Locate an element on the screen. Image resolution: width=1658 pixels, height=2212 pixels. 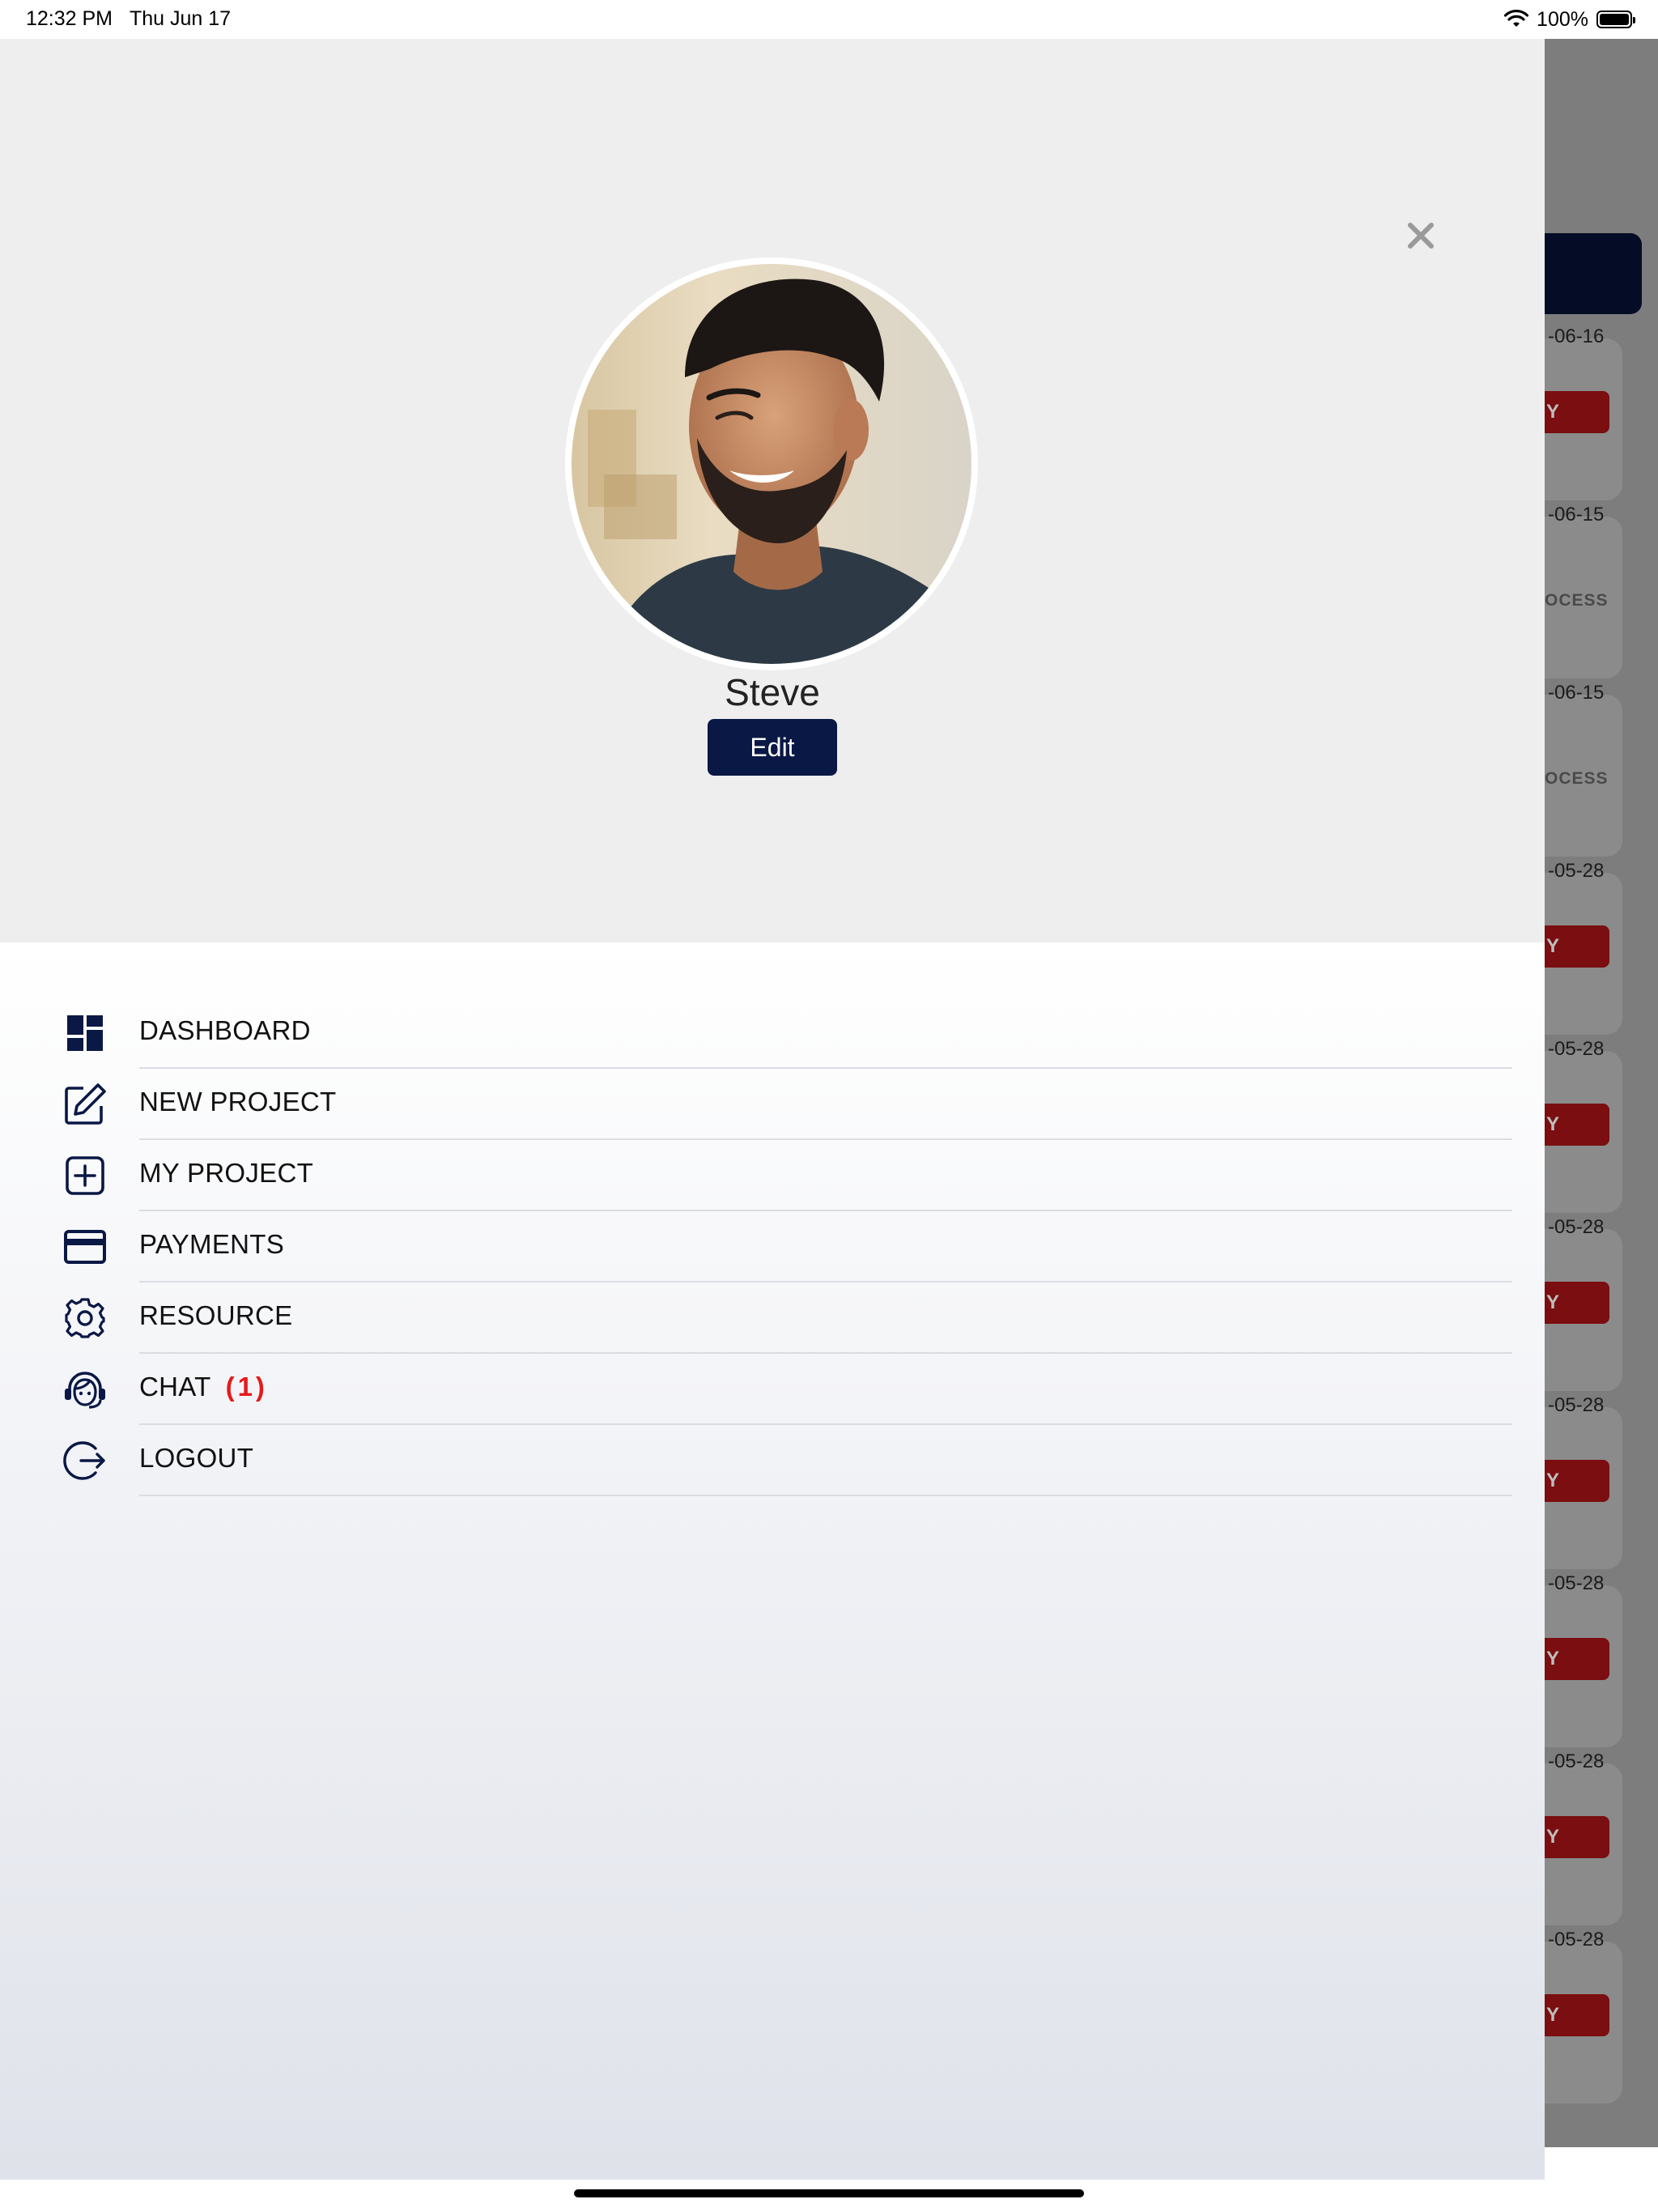
avatar is located at coordinates (771, 464).